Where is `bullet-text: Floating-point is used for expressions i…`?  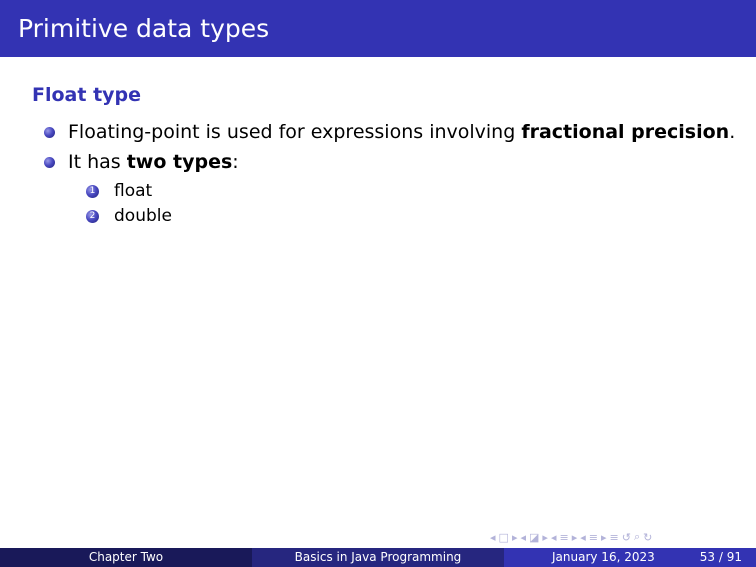 bullet-text: Floating-point is used for expressions i… is located at coordinates (295, 132).